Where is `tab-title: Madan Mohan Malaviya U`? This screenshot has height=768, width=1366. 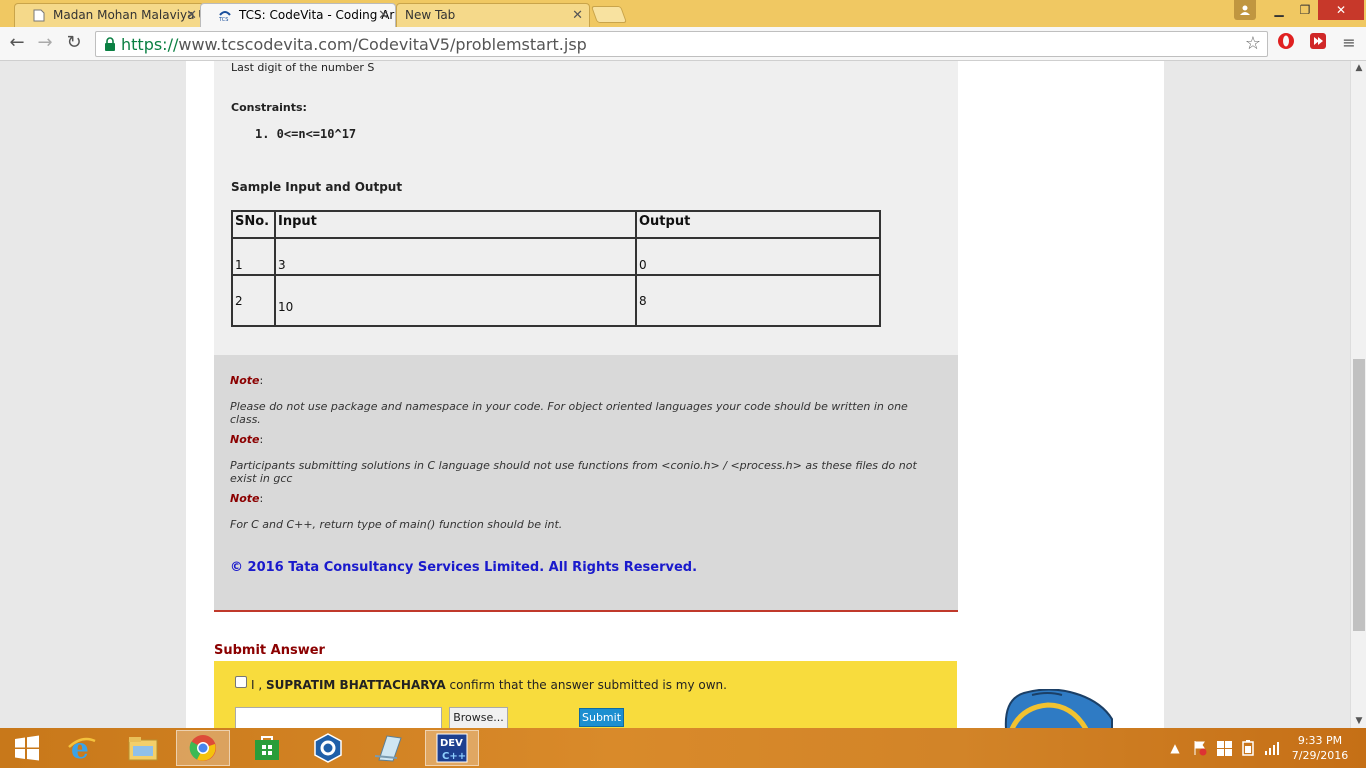 tab-title: Madan Mohan Malaviya U is located at coordinates (128, 15).